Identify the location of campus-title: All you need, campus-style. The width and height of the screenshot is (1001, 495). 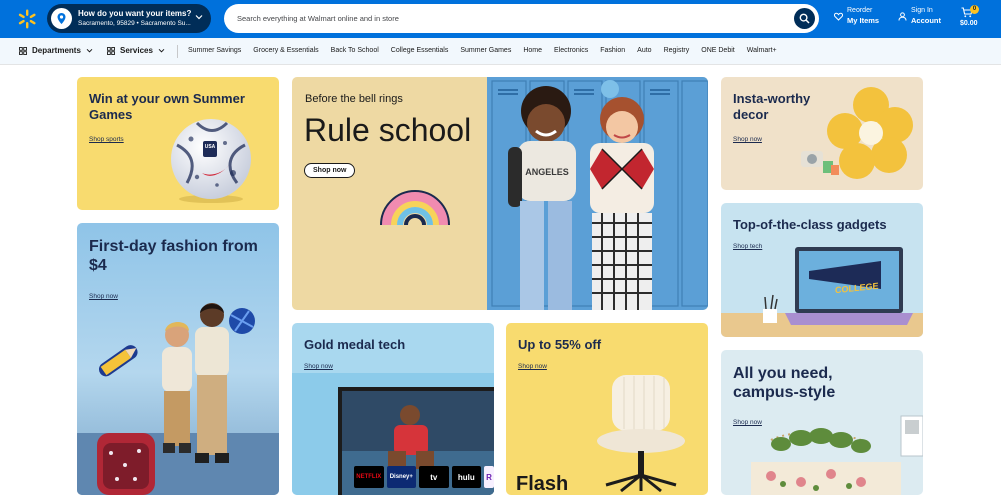
(784, 383).